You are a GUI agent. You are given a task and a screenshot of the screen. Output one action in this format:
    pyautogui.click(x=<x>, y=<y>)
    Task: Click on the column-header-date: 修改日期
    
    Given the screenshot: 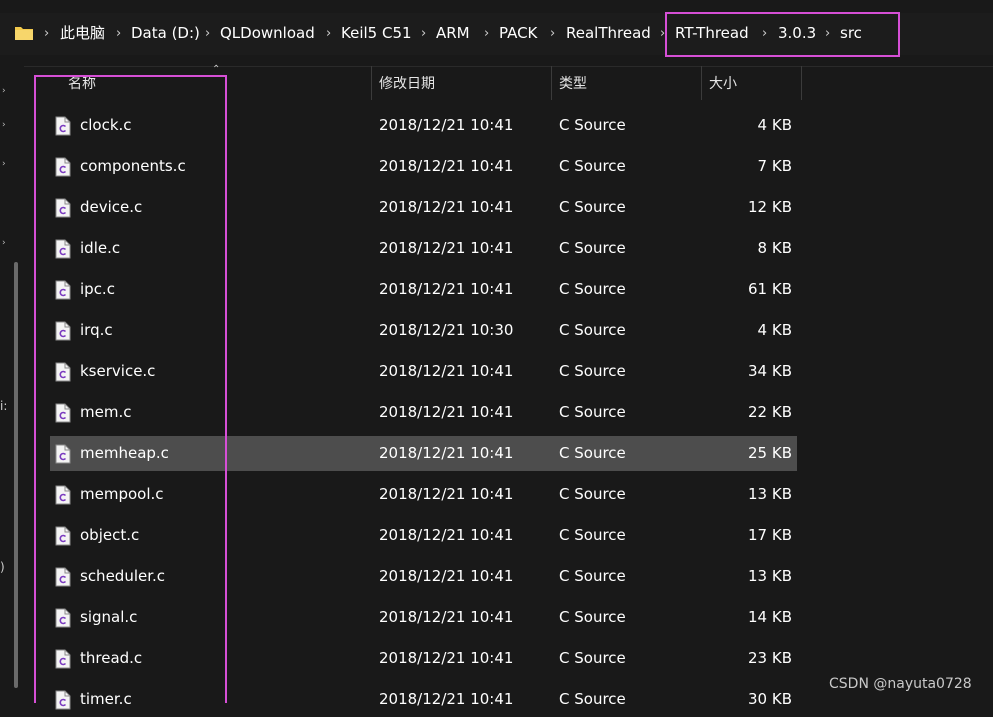 What is the action you would take?
    pyautogui.click(x=407, y=84)
    